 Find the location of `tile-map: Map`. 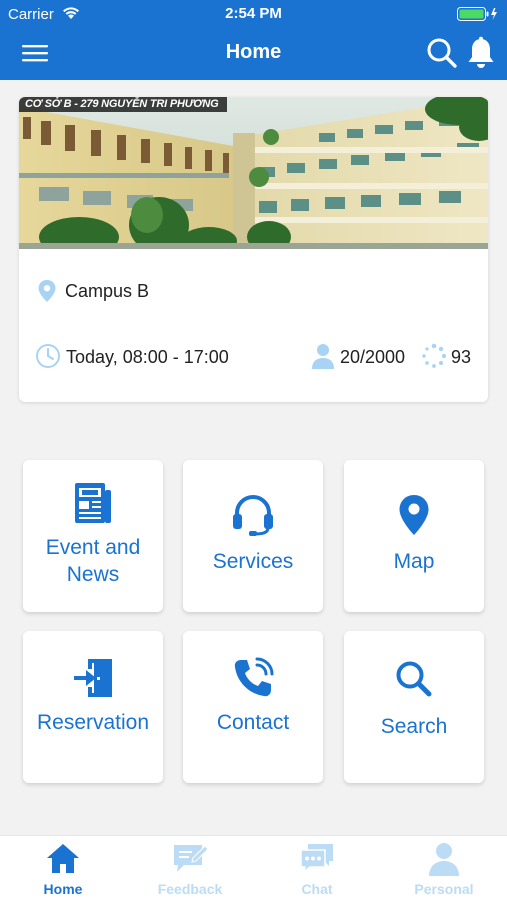

tile-map: Map is located at coordinates (414, 536).